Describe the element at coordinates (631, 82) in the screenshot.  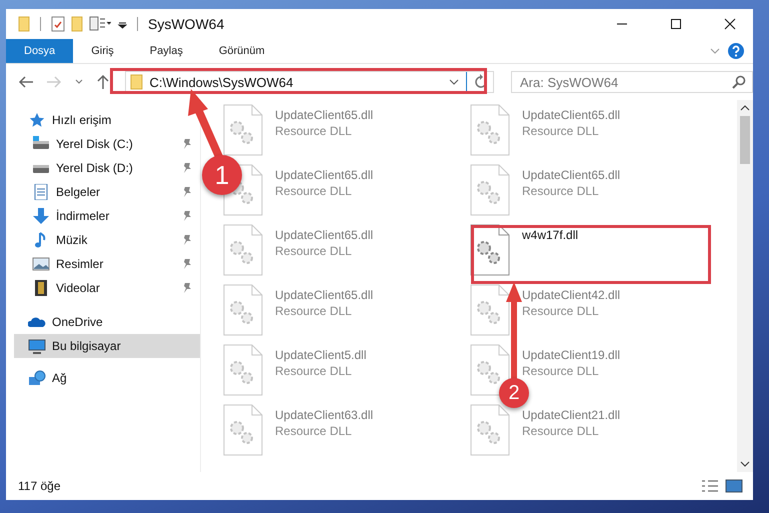
I see `search-field: Ara: SysWOW64` at that location.